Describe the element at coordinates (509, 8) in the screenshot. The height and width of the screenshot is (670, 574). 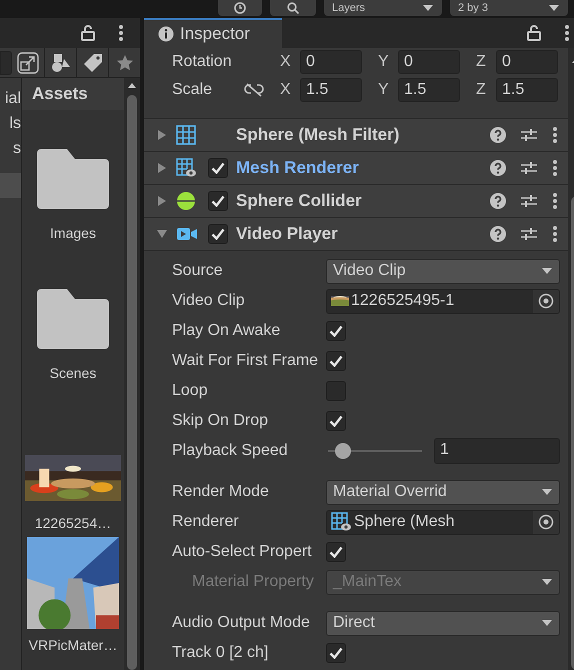
I see `layout-dropdown: 2 by 3` at that location.